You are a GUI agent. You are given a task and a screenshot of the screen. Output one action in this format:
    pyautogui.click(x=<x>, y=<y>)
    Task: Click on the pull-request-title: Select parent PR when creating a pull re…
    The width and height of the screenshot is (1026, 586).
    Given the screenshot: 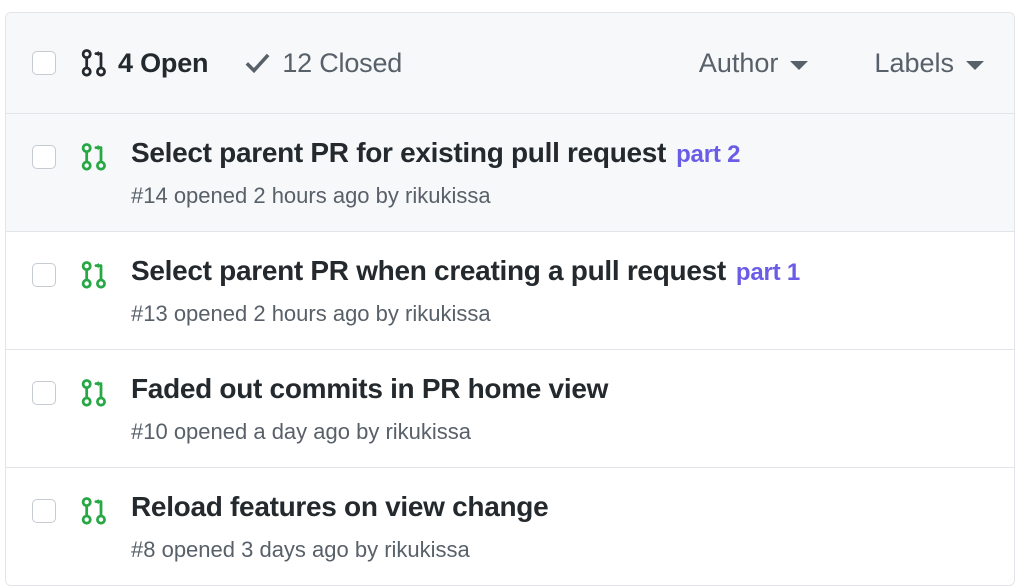 What is the action you would take?
    pyautogui.click(x=428, y=270)
    